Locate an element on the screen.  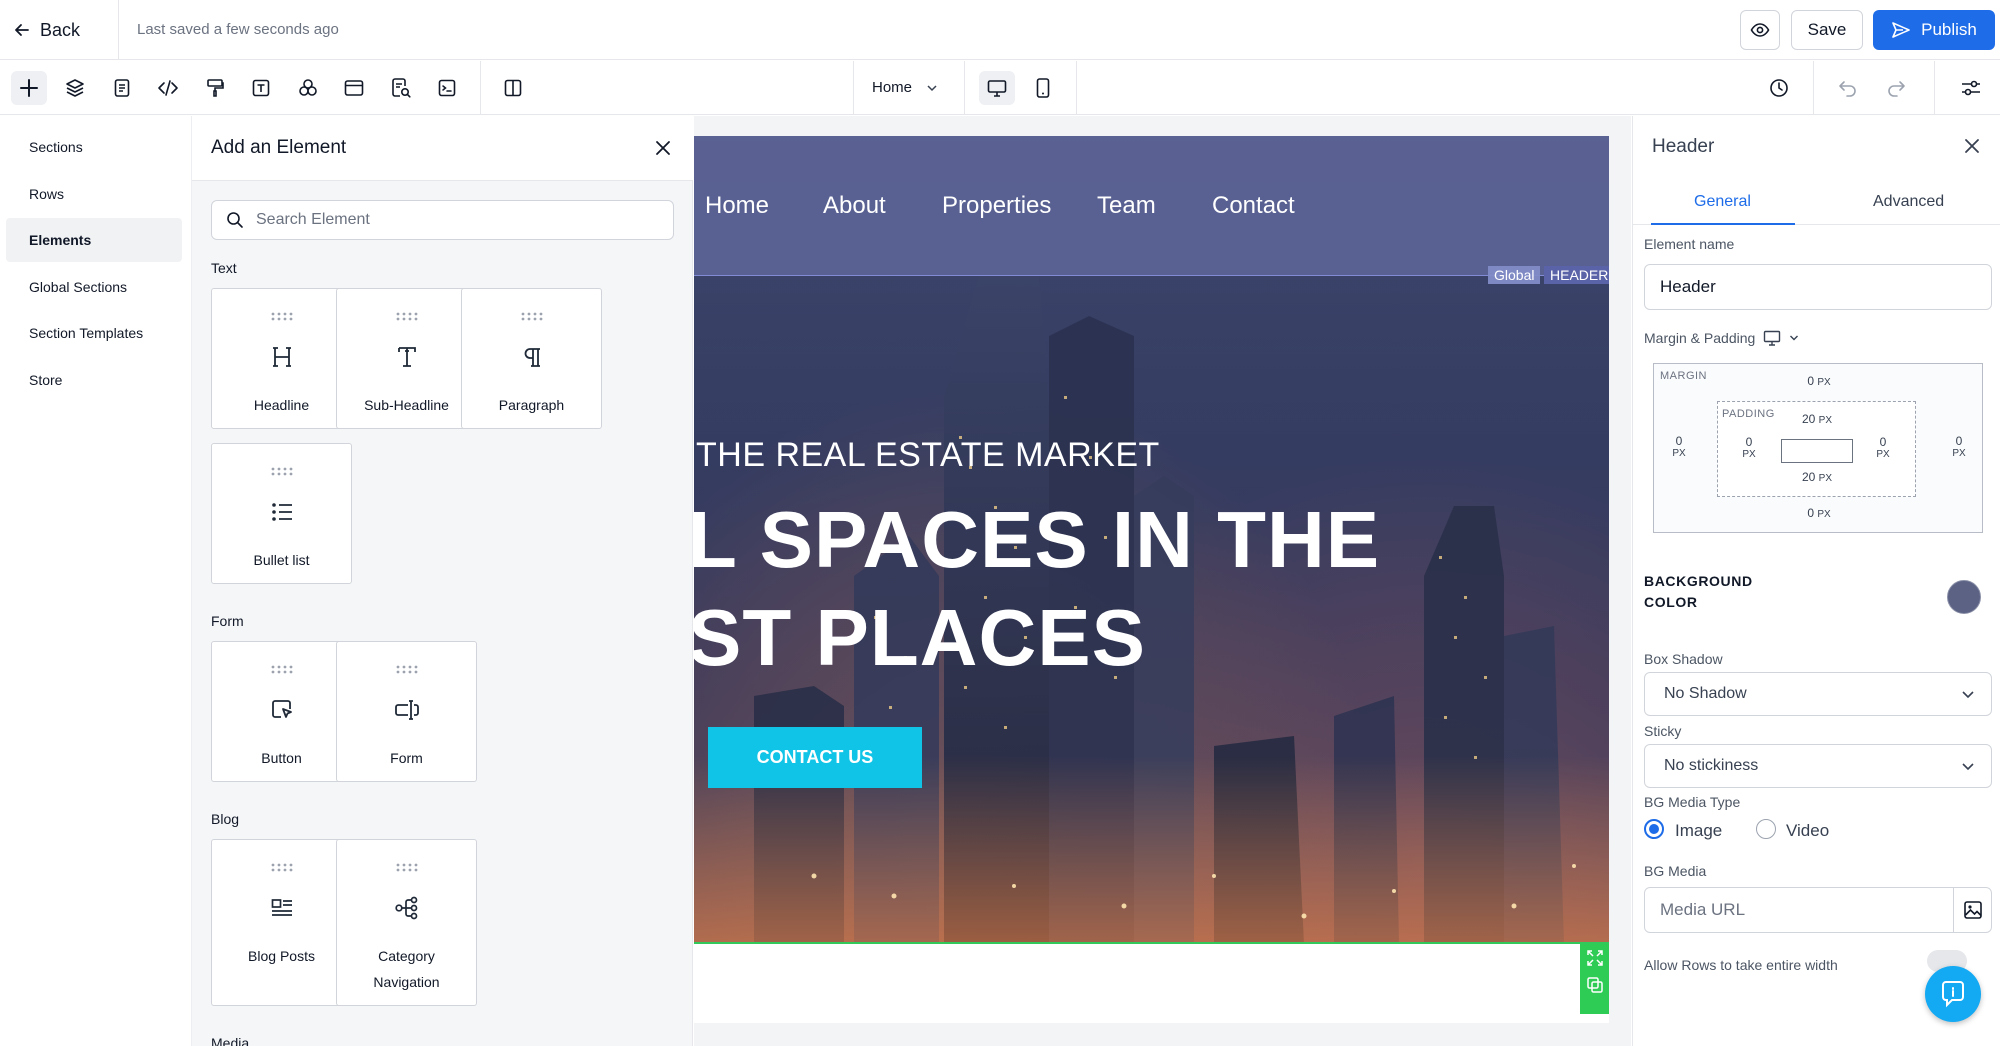
radio-video is located at coordinates (1766, 829).